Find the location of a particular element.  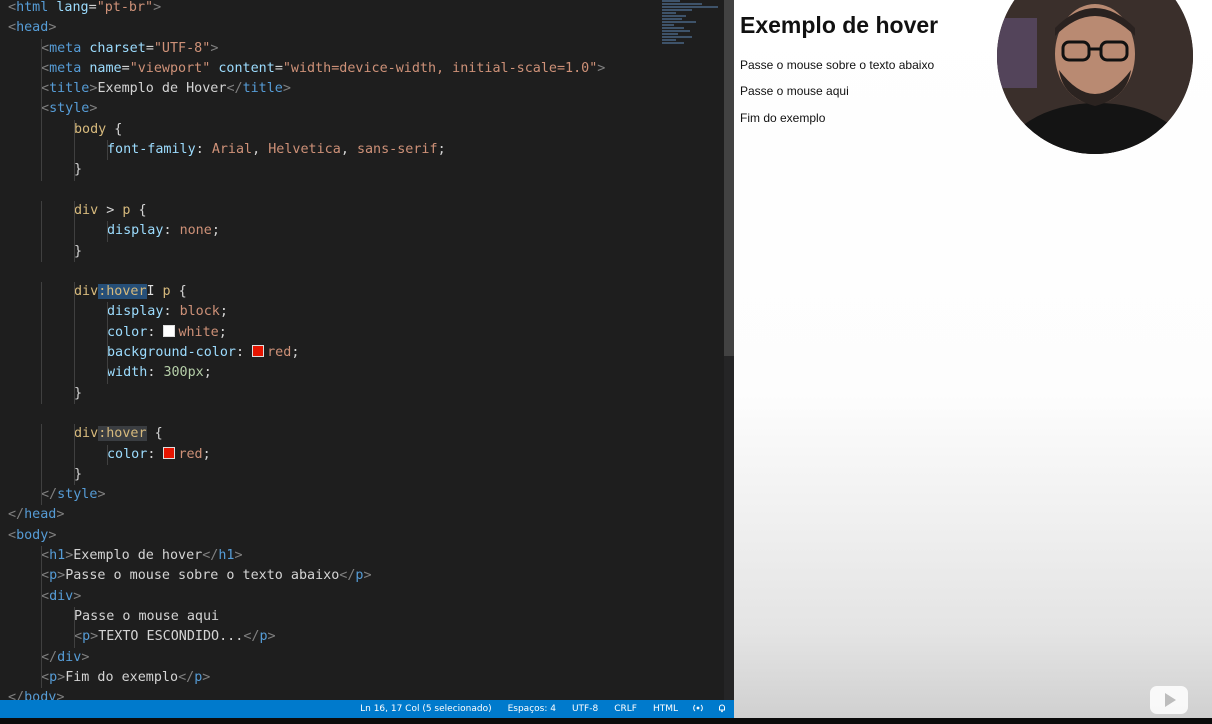

code-token: name is located at coordinates (105, 68).